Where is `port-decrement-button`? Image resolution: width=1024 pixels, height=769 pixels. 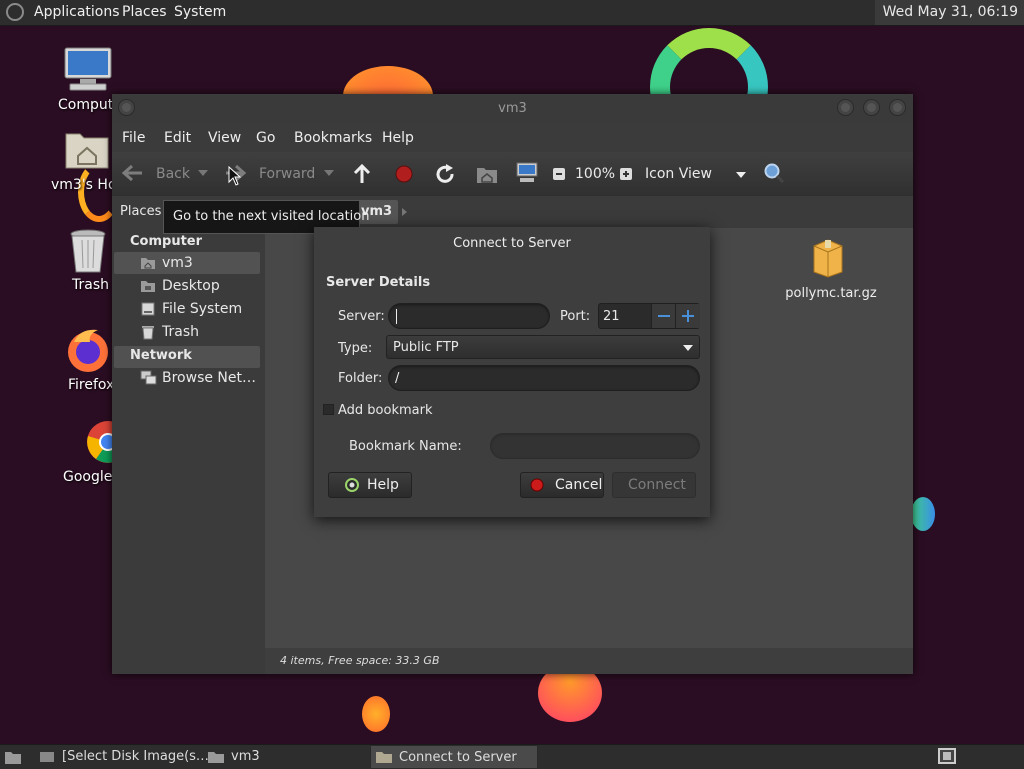 port-decrement-button is located at coordinates (663, 316).